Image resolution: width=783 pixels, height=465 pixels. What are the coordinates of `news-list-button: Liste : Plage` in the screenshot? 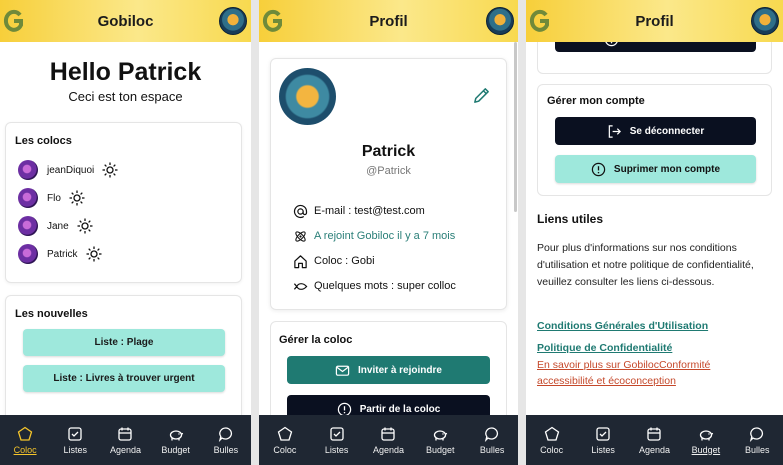 It's located at (124, 342).